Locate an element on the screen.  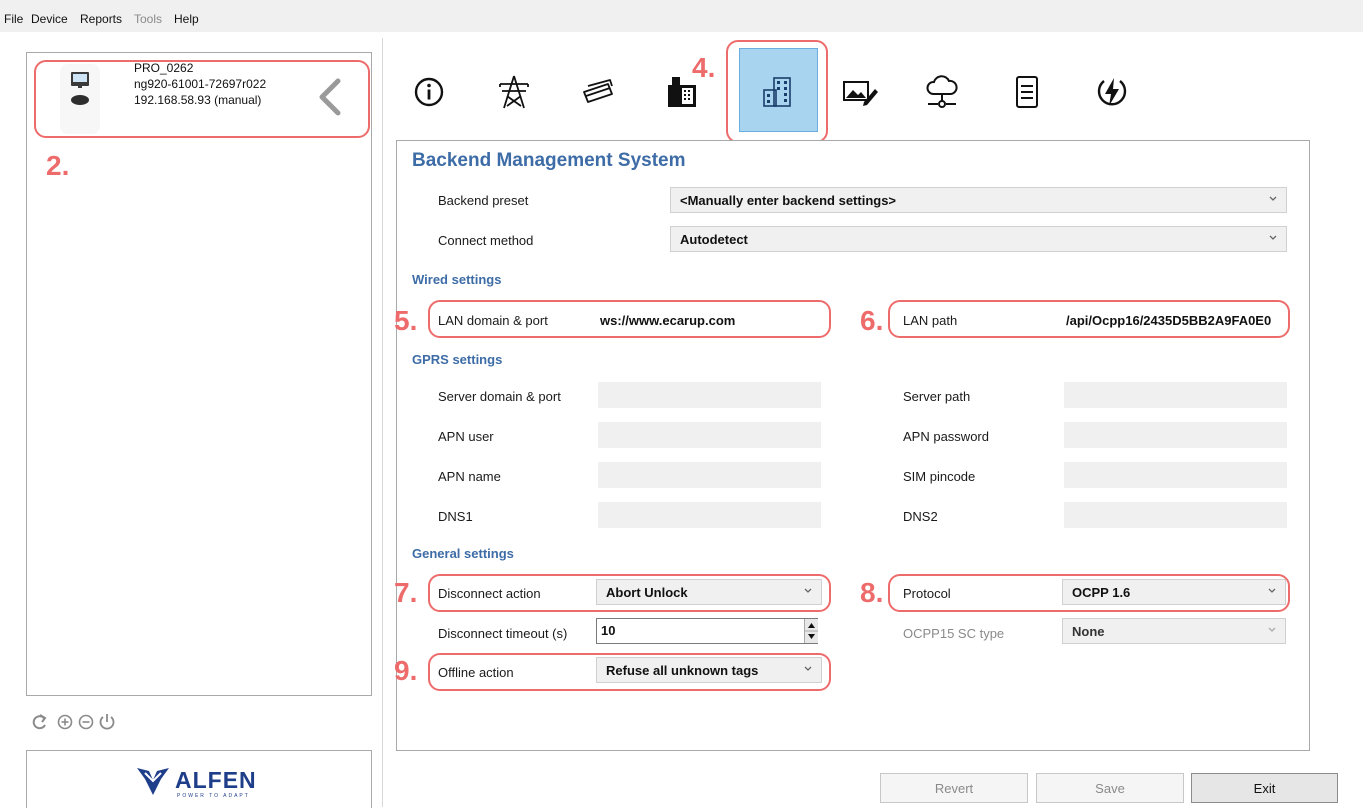
logo-brand: ALFEN is located at coordinates (216, 780).